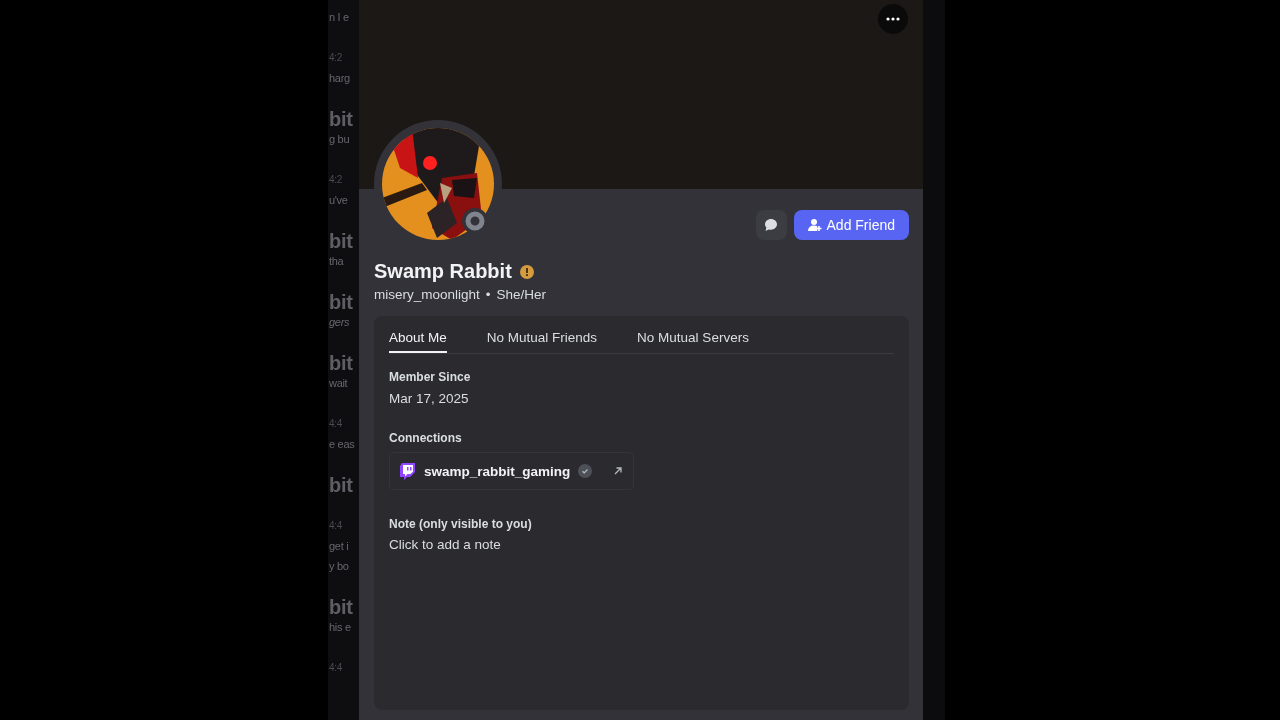 The image size is (1280, 720). I want to click on message-text: harg, so click(339, 78).